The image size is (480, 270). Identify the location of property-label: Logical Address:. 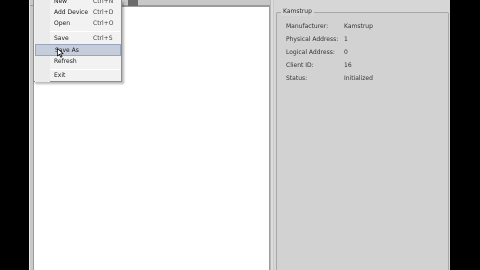
(310, 52).